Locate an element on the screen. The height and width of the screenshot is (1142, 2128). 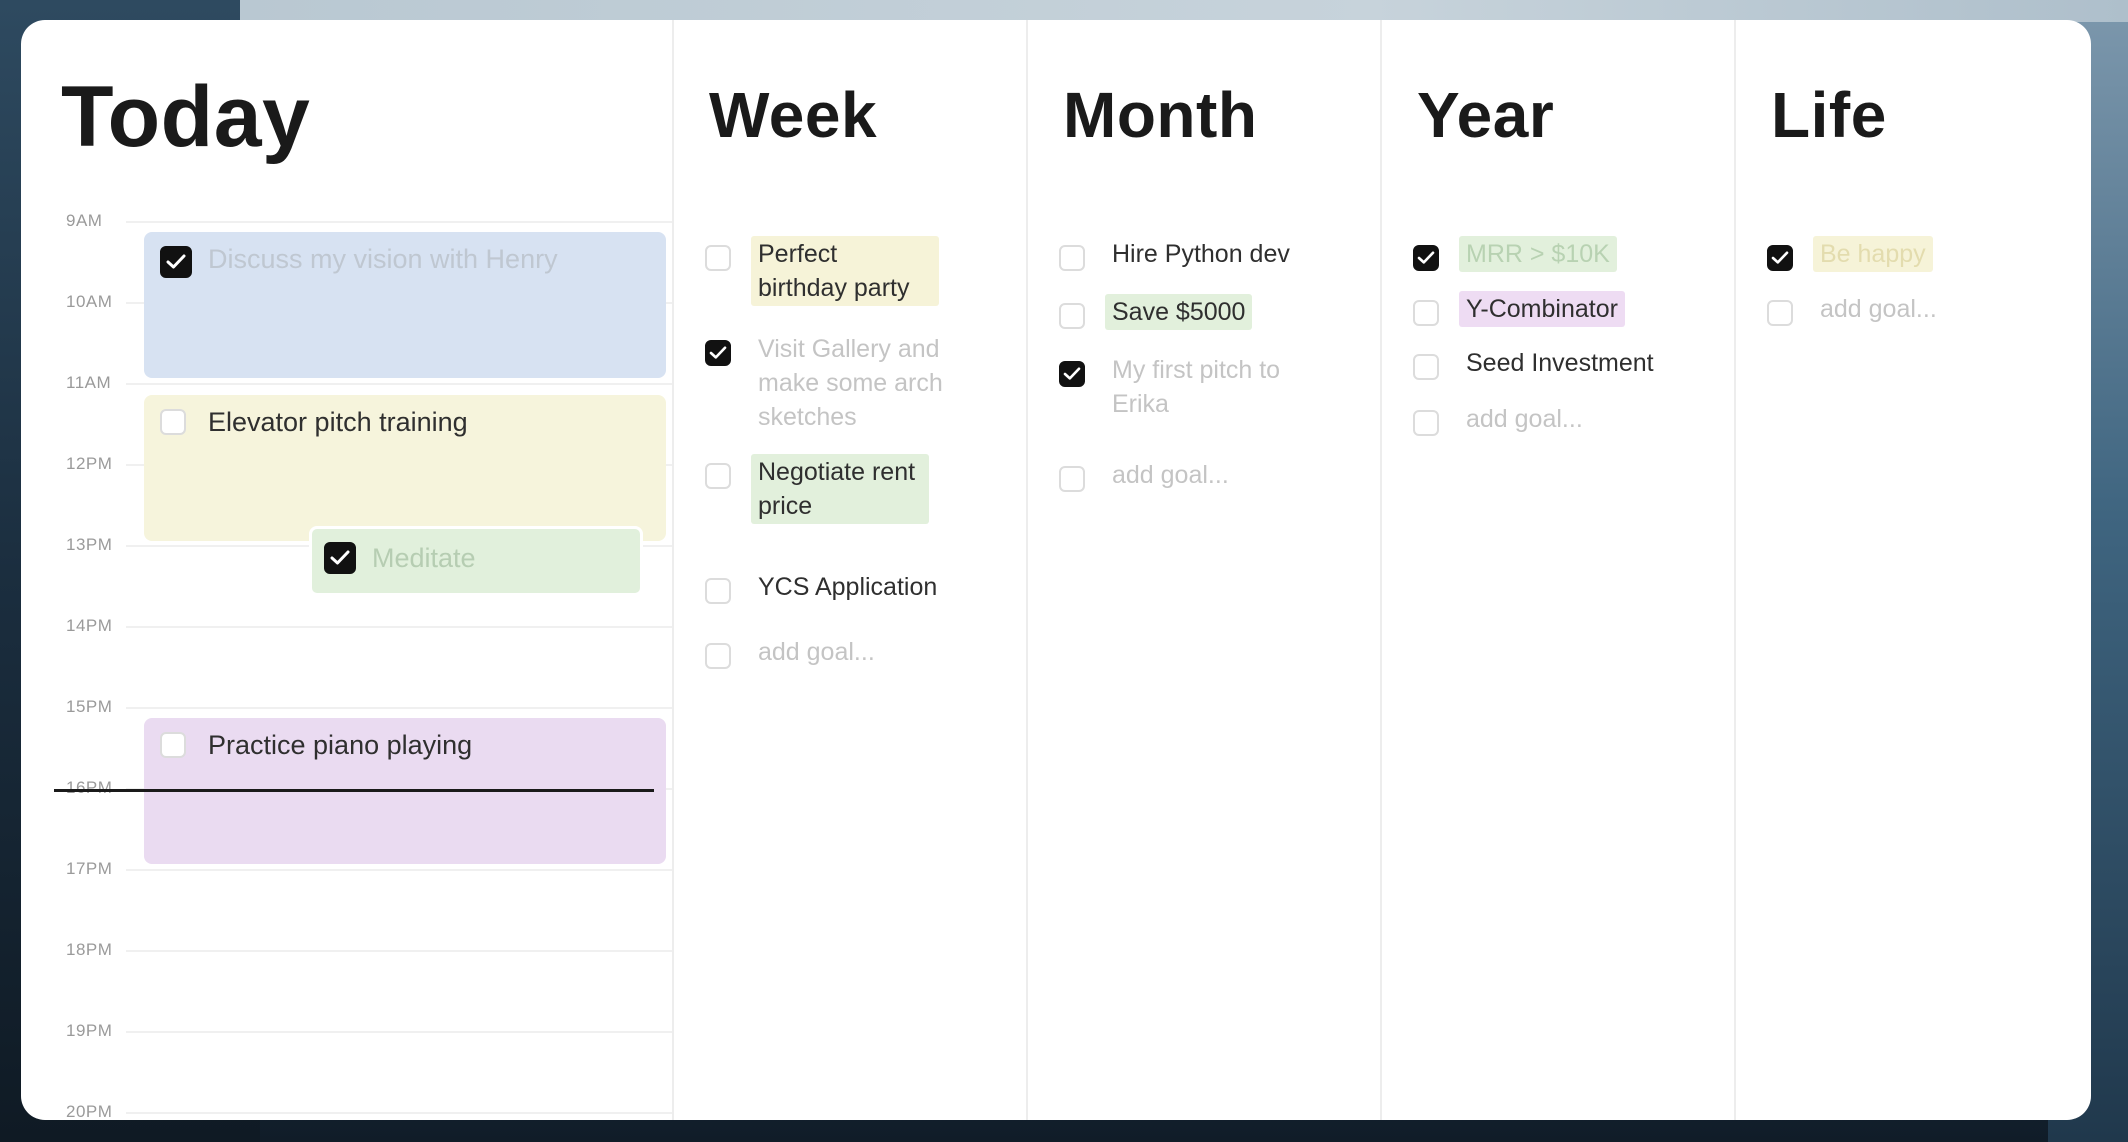
goal-item: Perfect birthday party is located at coordinates (822, 271).